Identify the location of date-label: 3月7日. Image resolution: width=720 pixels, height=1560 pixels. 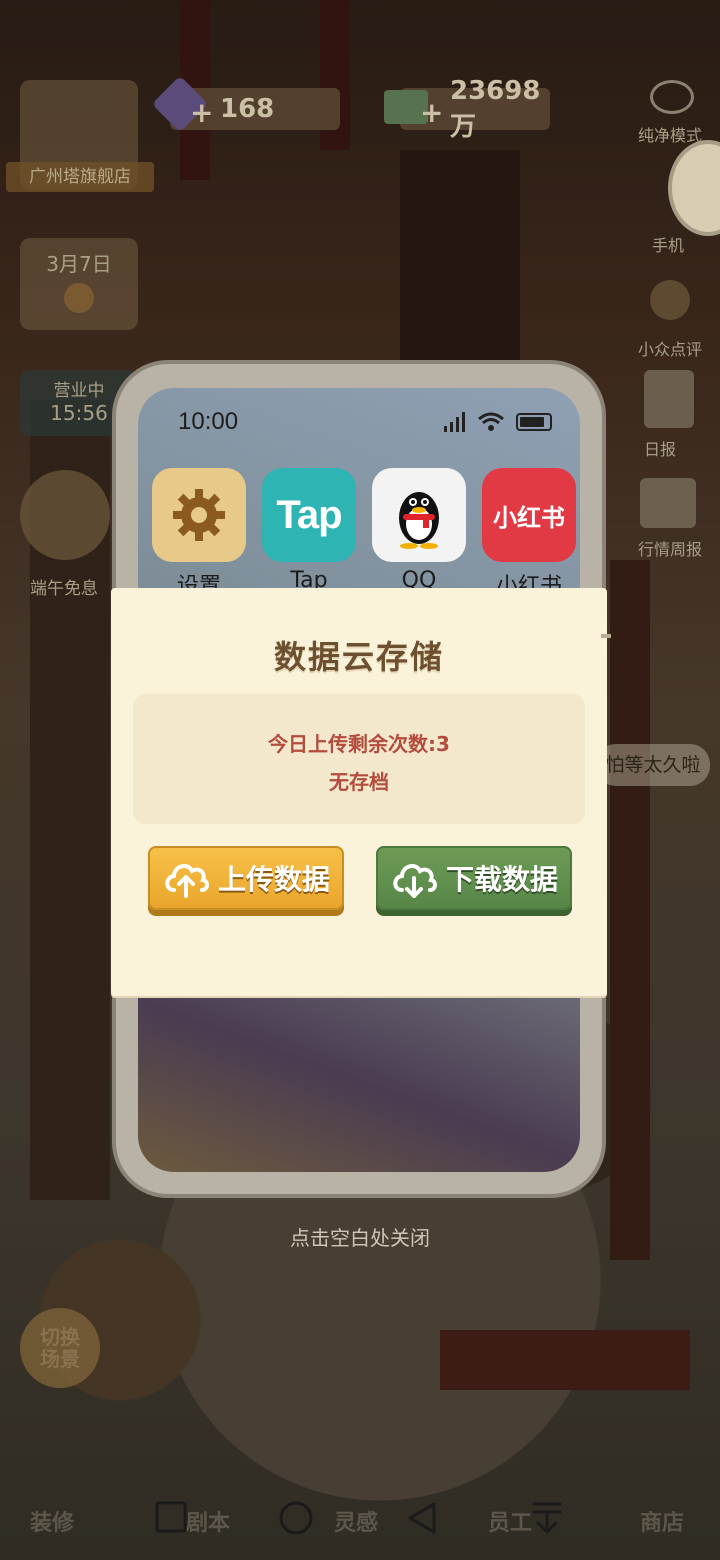
(79, 264).